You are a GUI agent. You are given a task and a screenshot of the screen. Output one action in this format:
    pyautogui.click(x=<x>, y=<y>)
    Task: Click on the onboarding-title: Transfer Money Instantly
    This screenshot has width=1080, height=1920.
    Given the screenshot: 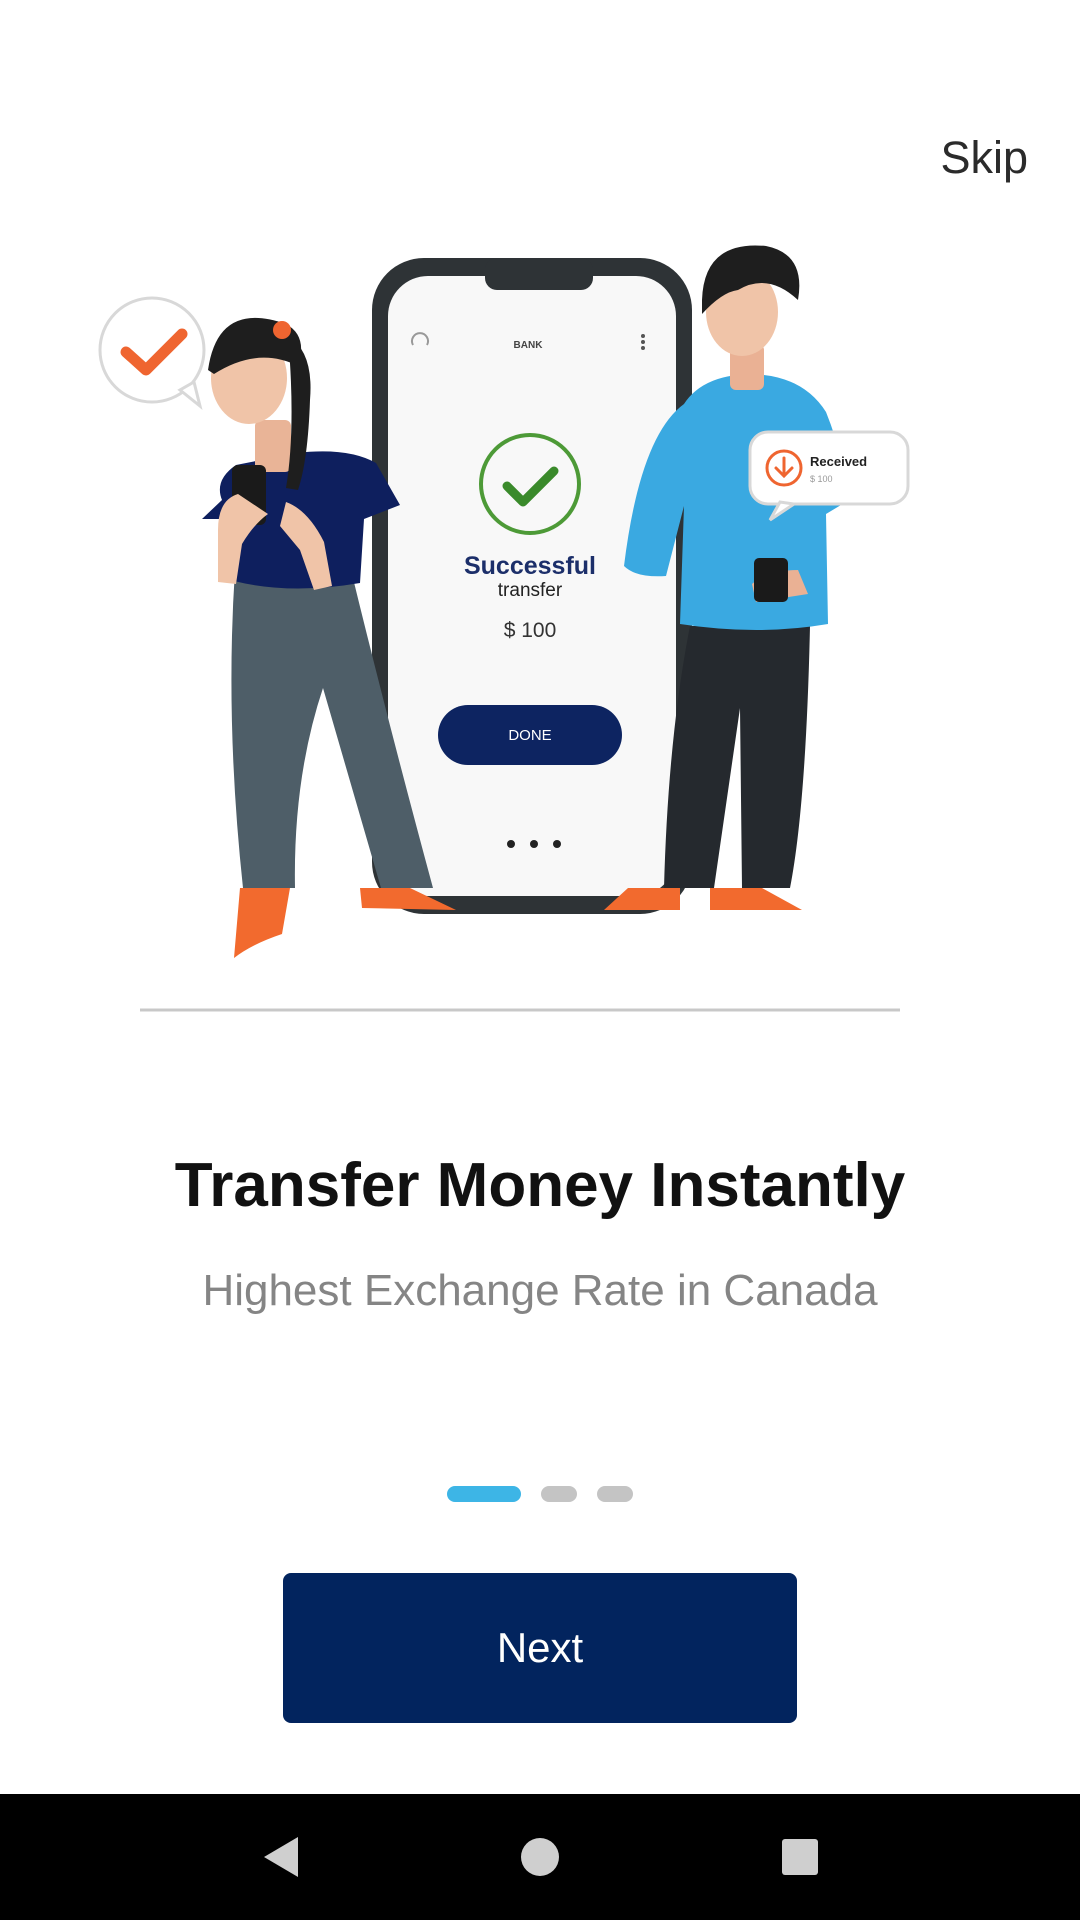 What is the action you would take?
    pyautogui.click(x=540, y=1185)
    